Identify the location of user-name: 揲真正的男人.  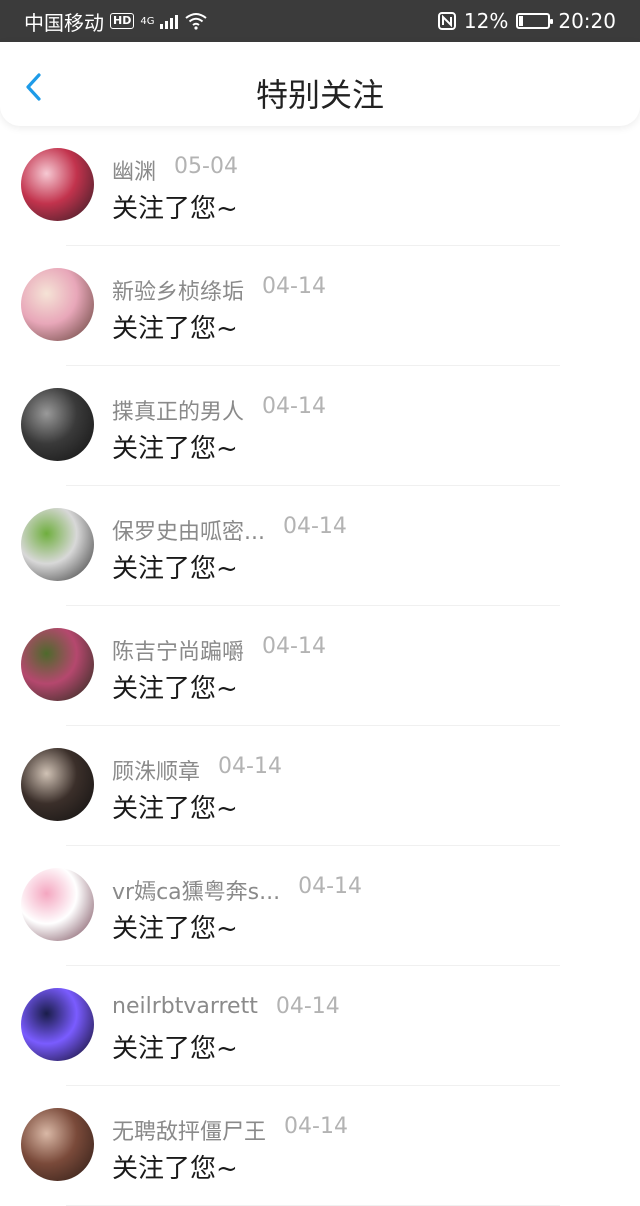
(178, 410).